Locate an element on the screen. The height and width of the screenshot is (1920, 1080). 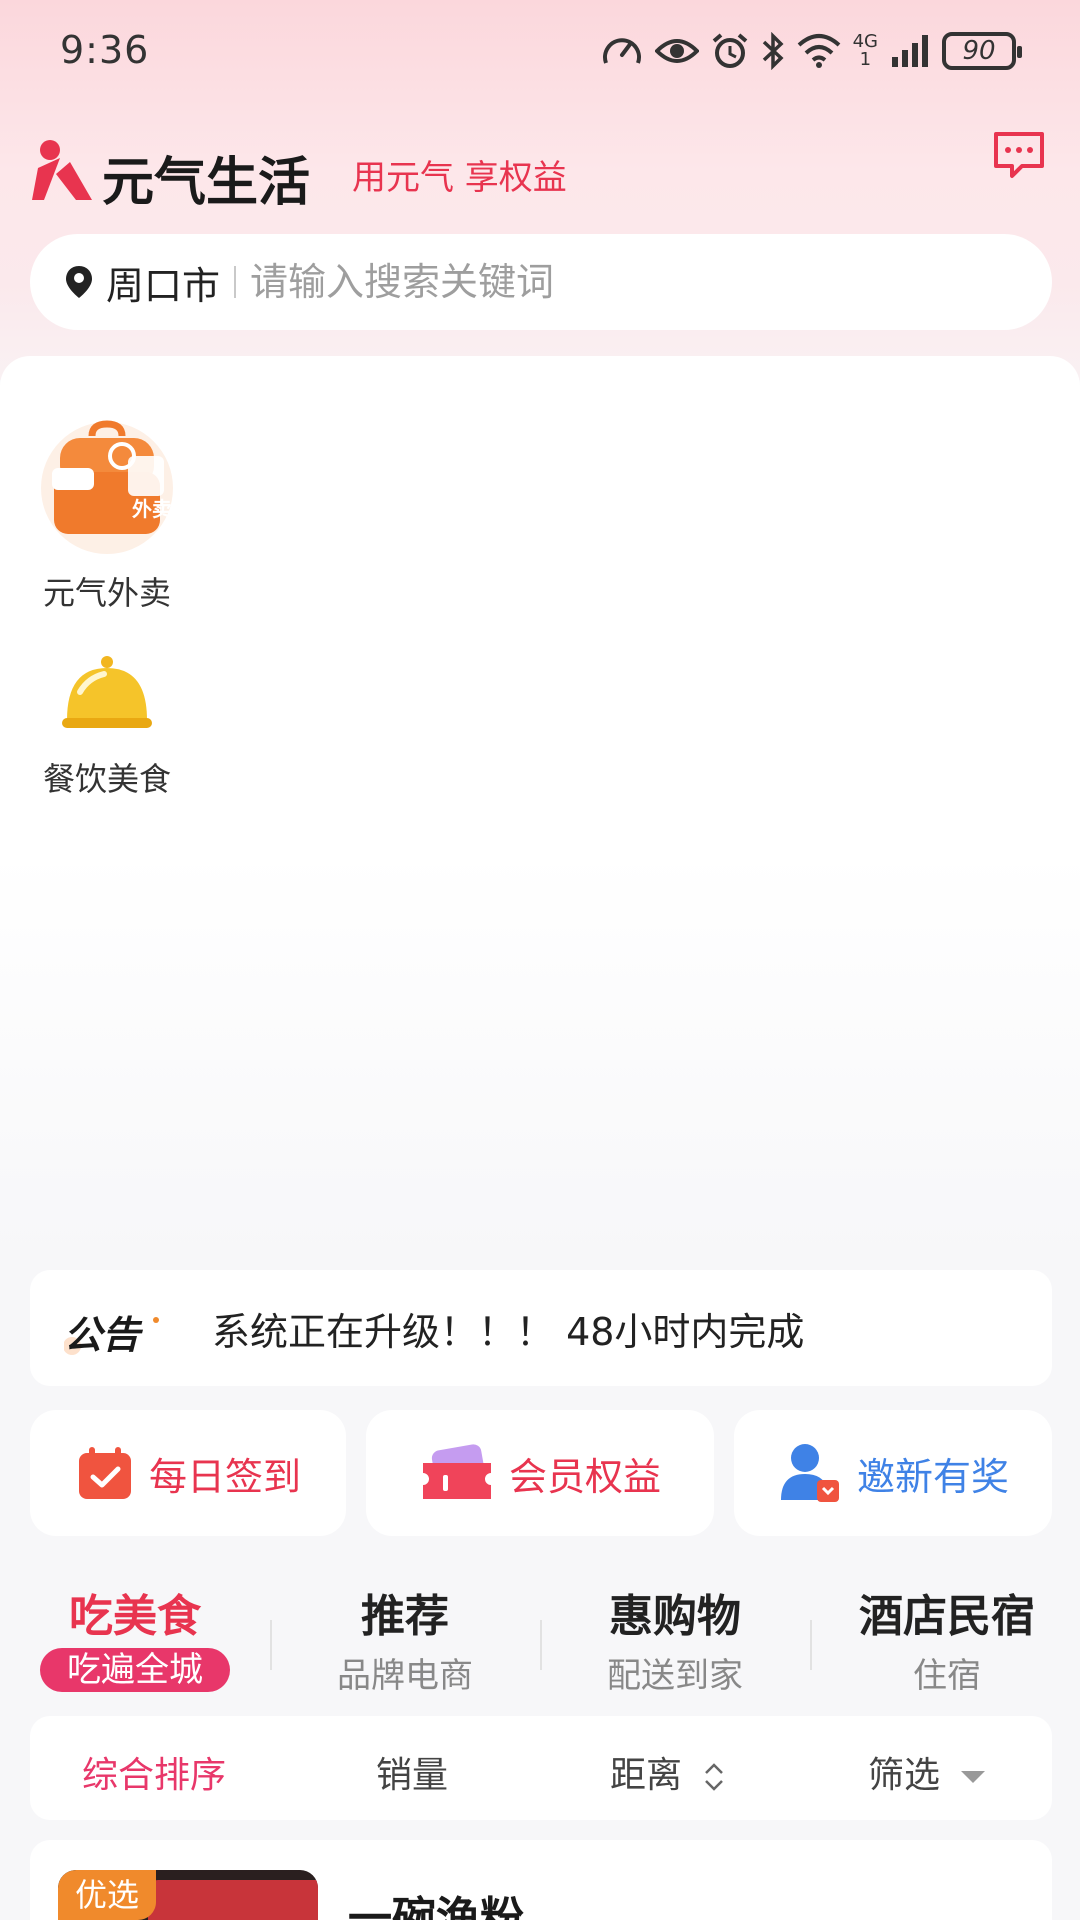
signal-icon is located at coordinates (910, 51).